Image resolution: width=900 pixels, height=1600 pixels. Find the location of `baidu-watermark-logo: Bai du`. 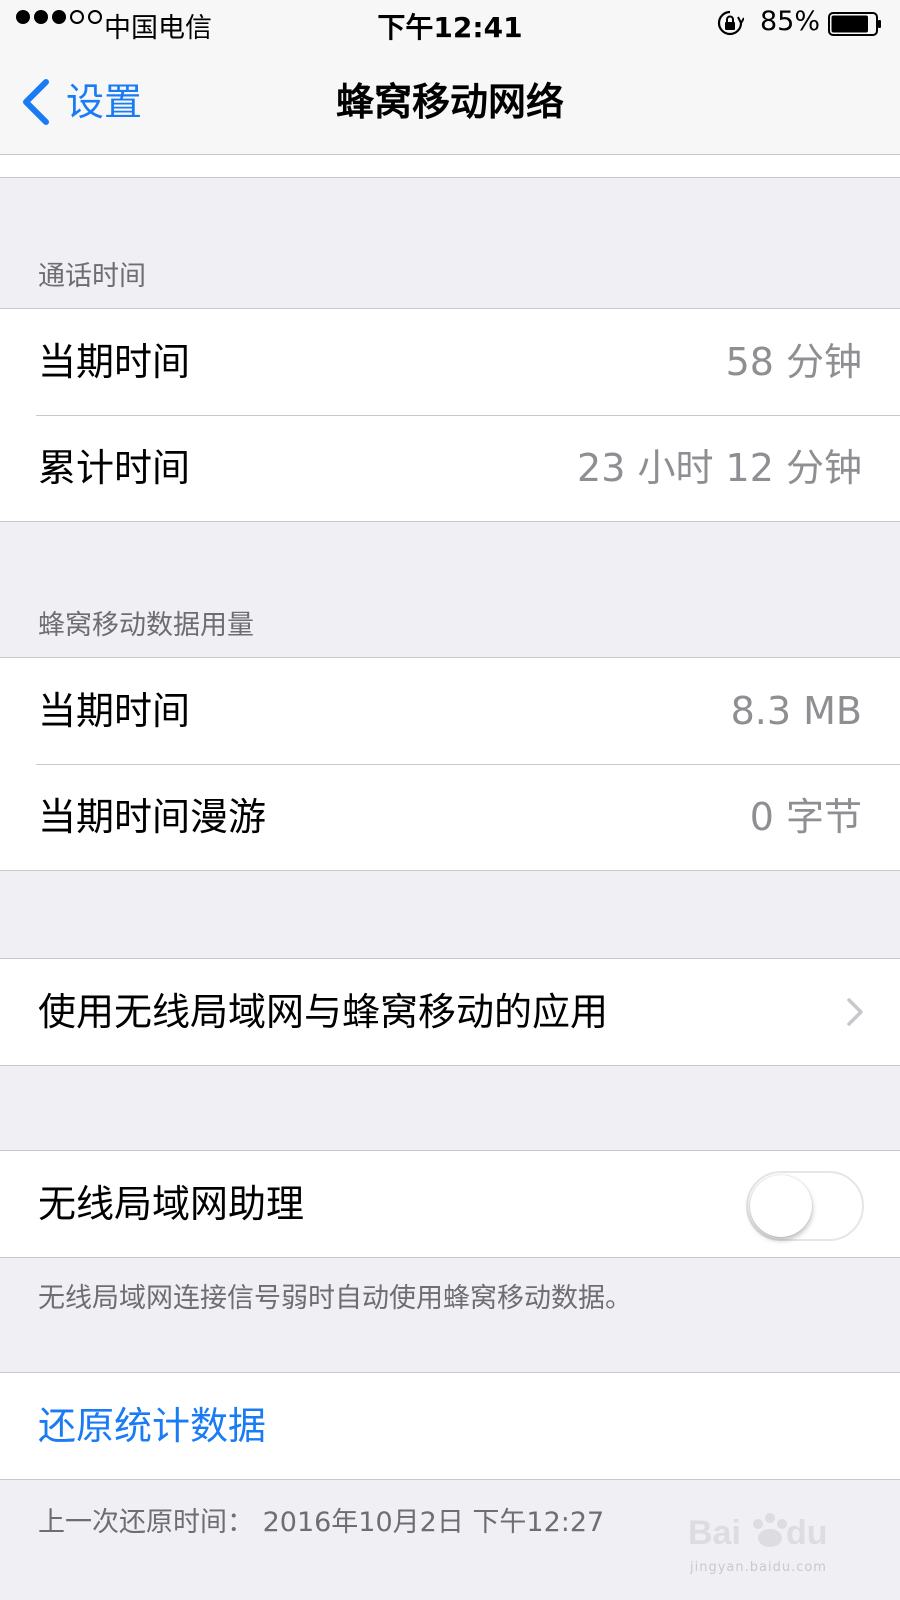

baidu-watermark-logo: Bai du is located at coordinates (758, 1532).